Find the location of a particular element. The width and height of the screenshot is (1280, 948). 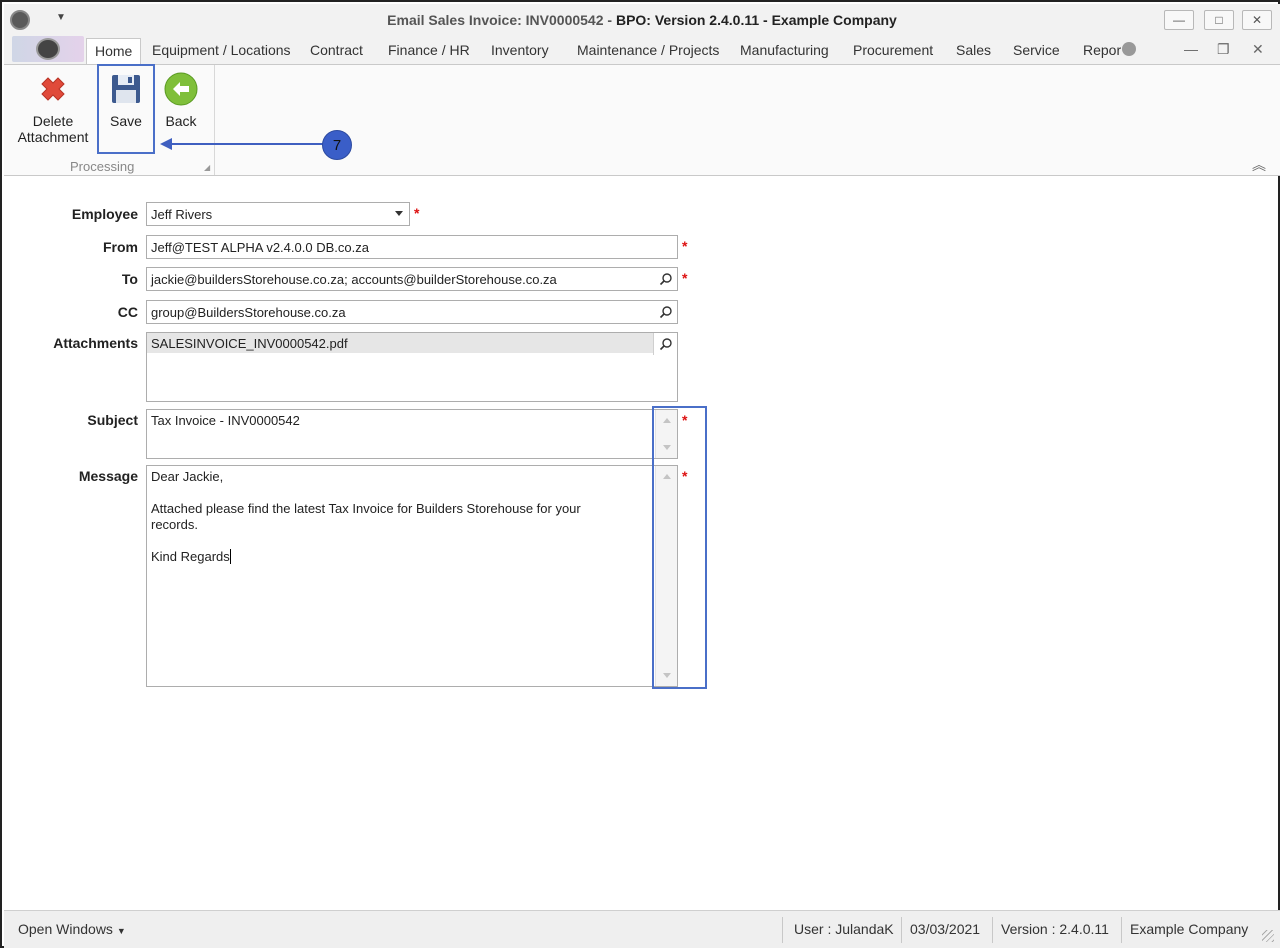

subject-field: Tax Invoice - INV0000542 is located at coordinates (412, 434).